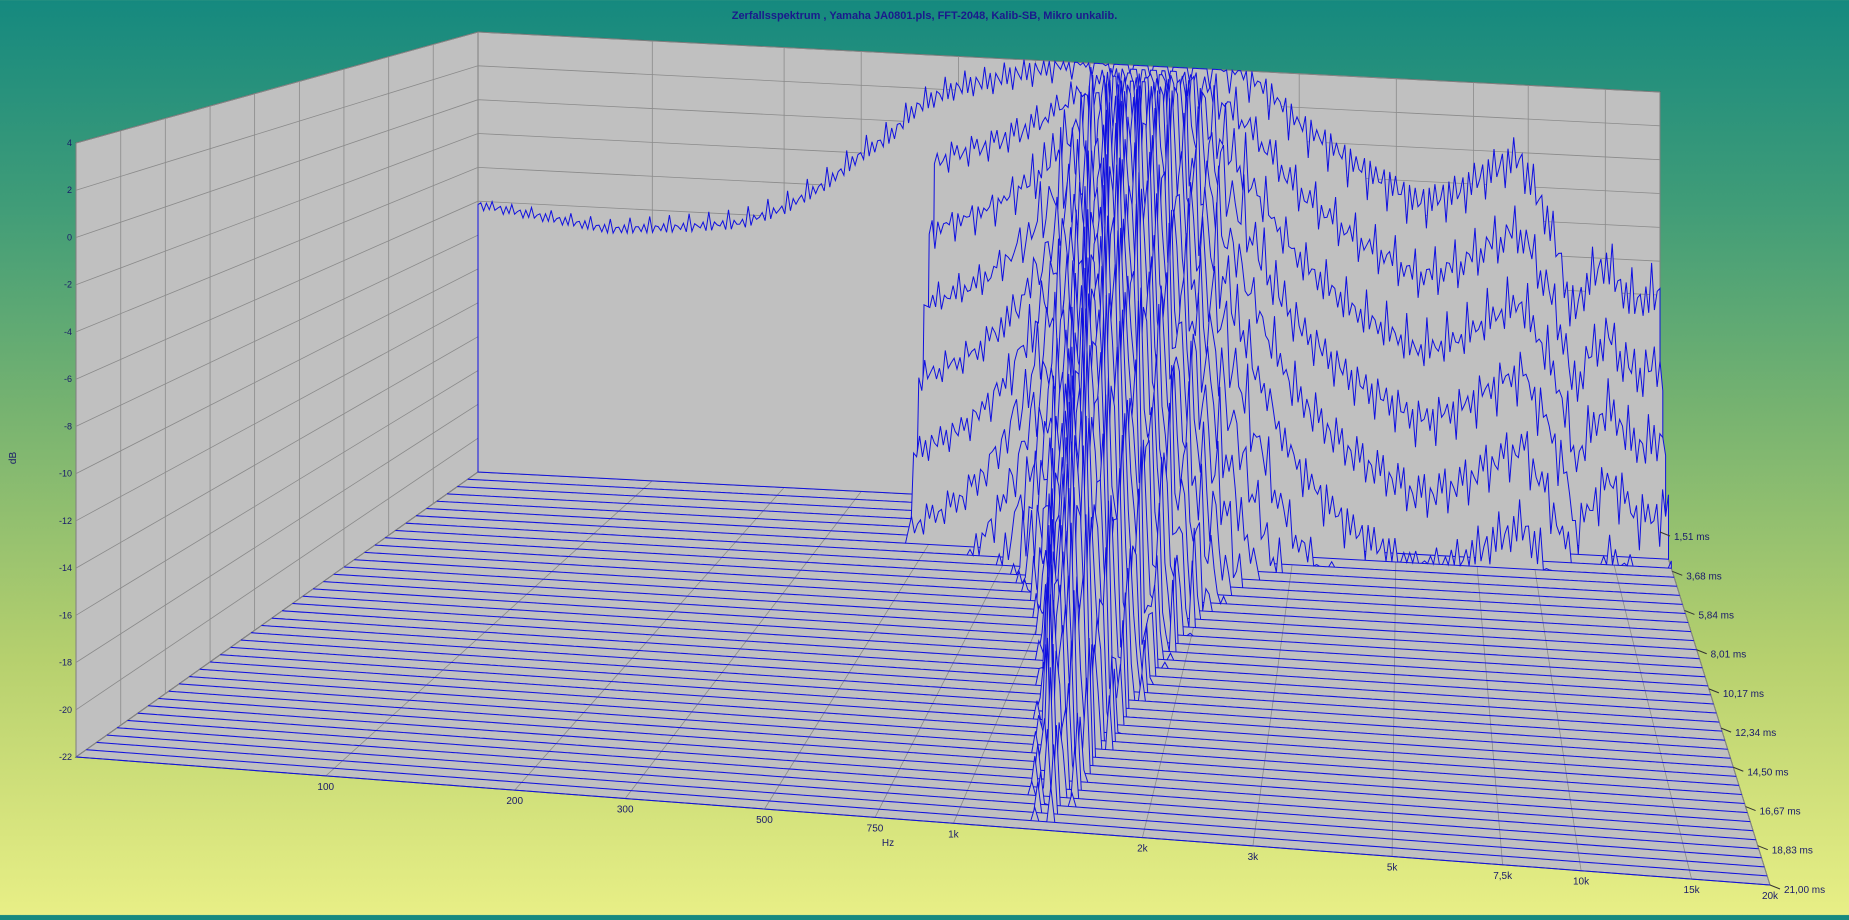 The height and width of the screenshot is (920, 1849). I want to click on z-tick-label: 1,51 ms, so click(1692, 537).